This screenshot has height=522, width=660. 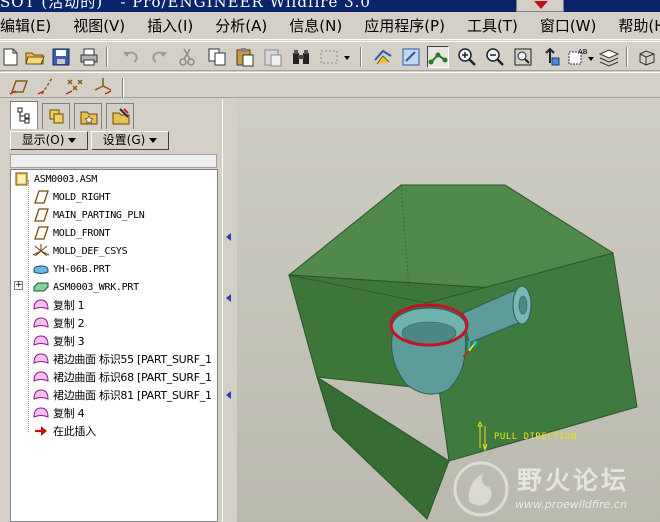 What do you see at coordinates (229, 310) in the screenshot?
I see `panel-splitter` at bounding box center [229, 310].